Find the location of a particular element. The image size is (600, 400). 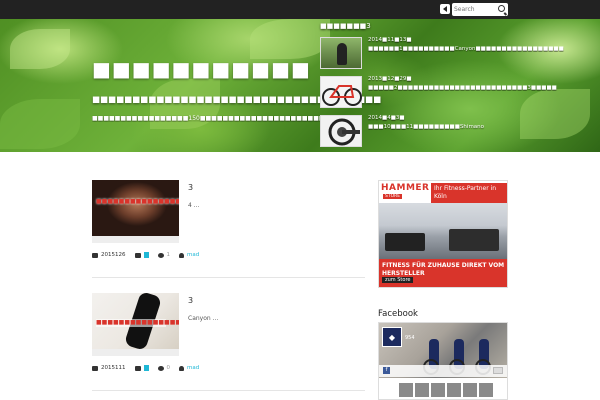

nav-toggle-icon is located at coordinates (445, 9).